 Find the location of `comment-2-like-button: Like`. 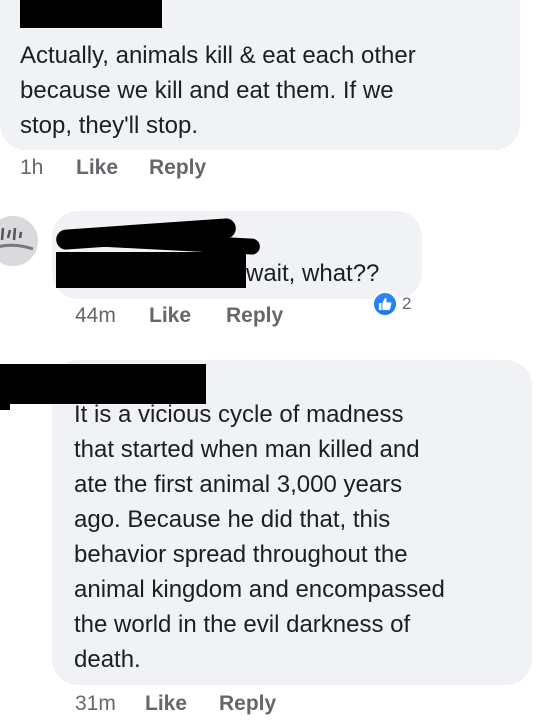

comment-2-like-button: Like is located at coordinates (170, 316).